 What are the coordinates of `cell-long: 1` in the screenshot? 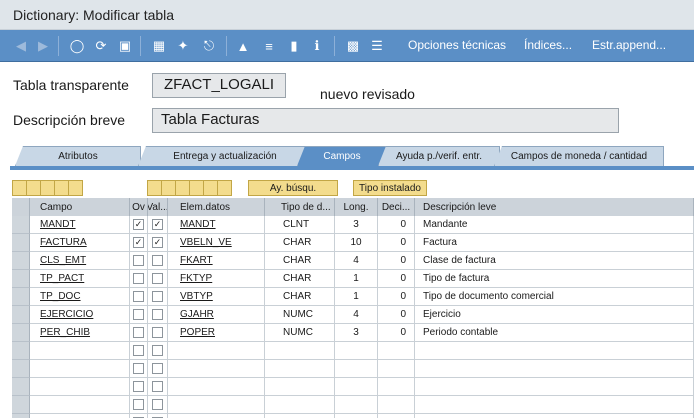 It's located at (356, 279).